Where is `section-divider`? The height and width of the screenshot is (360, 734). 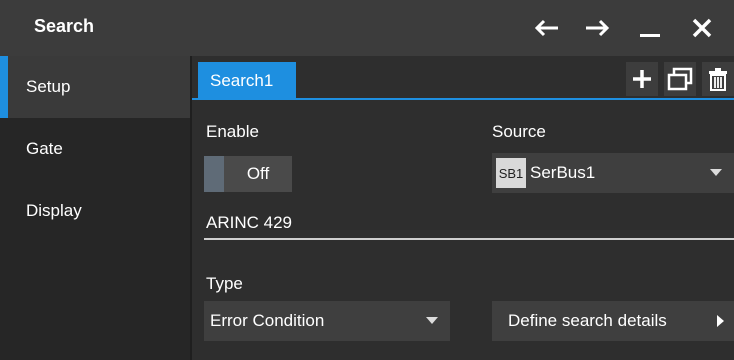
section-divider is located at coordinates (469, 239).